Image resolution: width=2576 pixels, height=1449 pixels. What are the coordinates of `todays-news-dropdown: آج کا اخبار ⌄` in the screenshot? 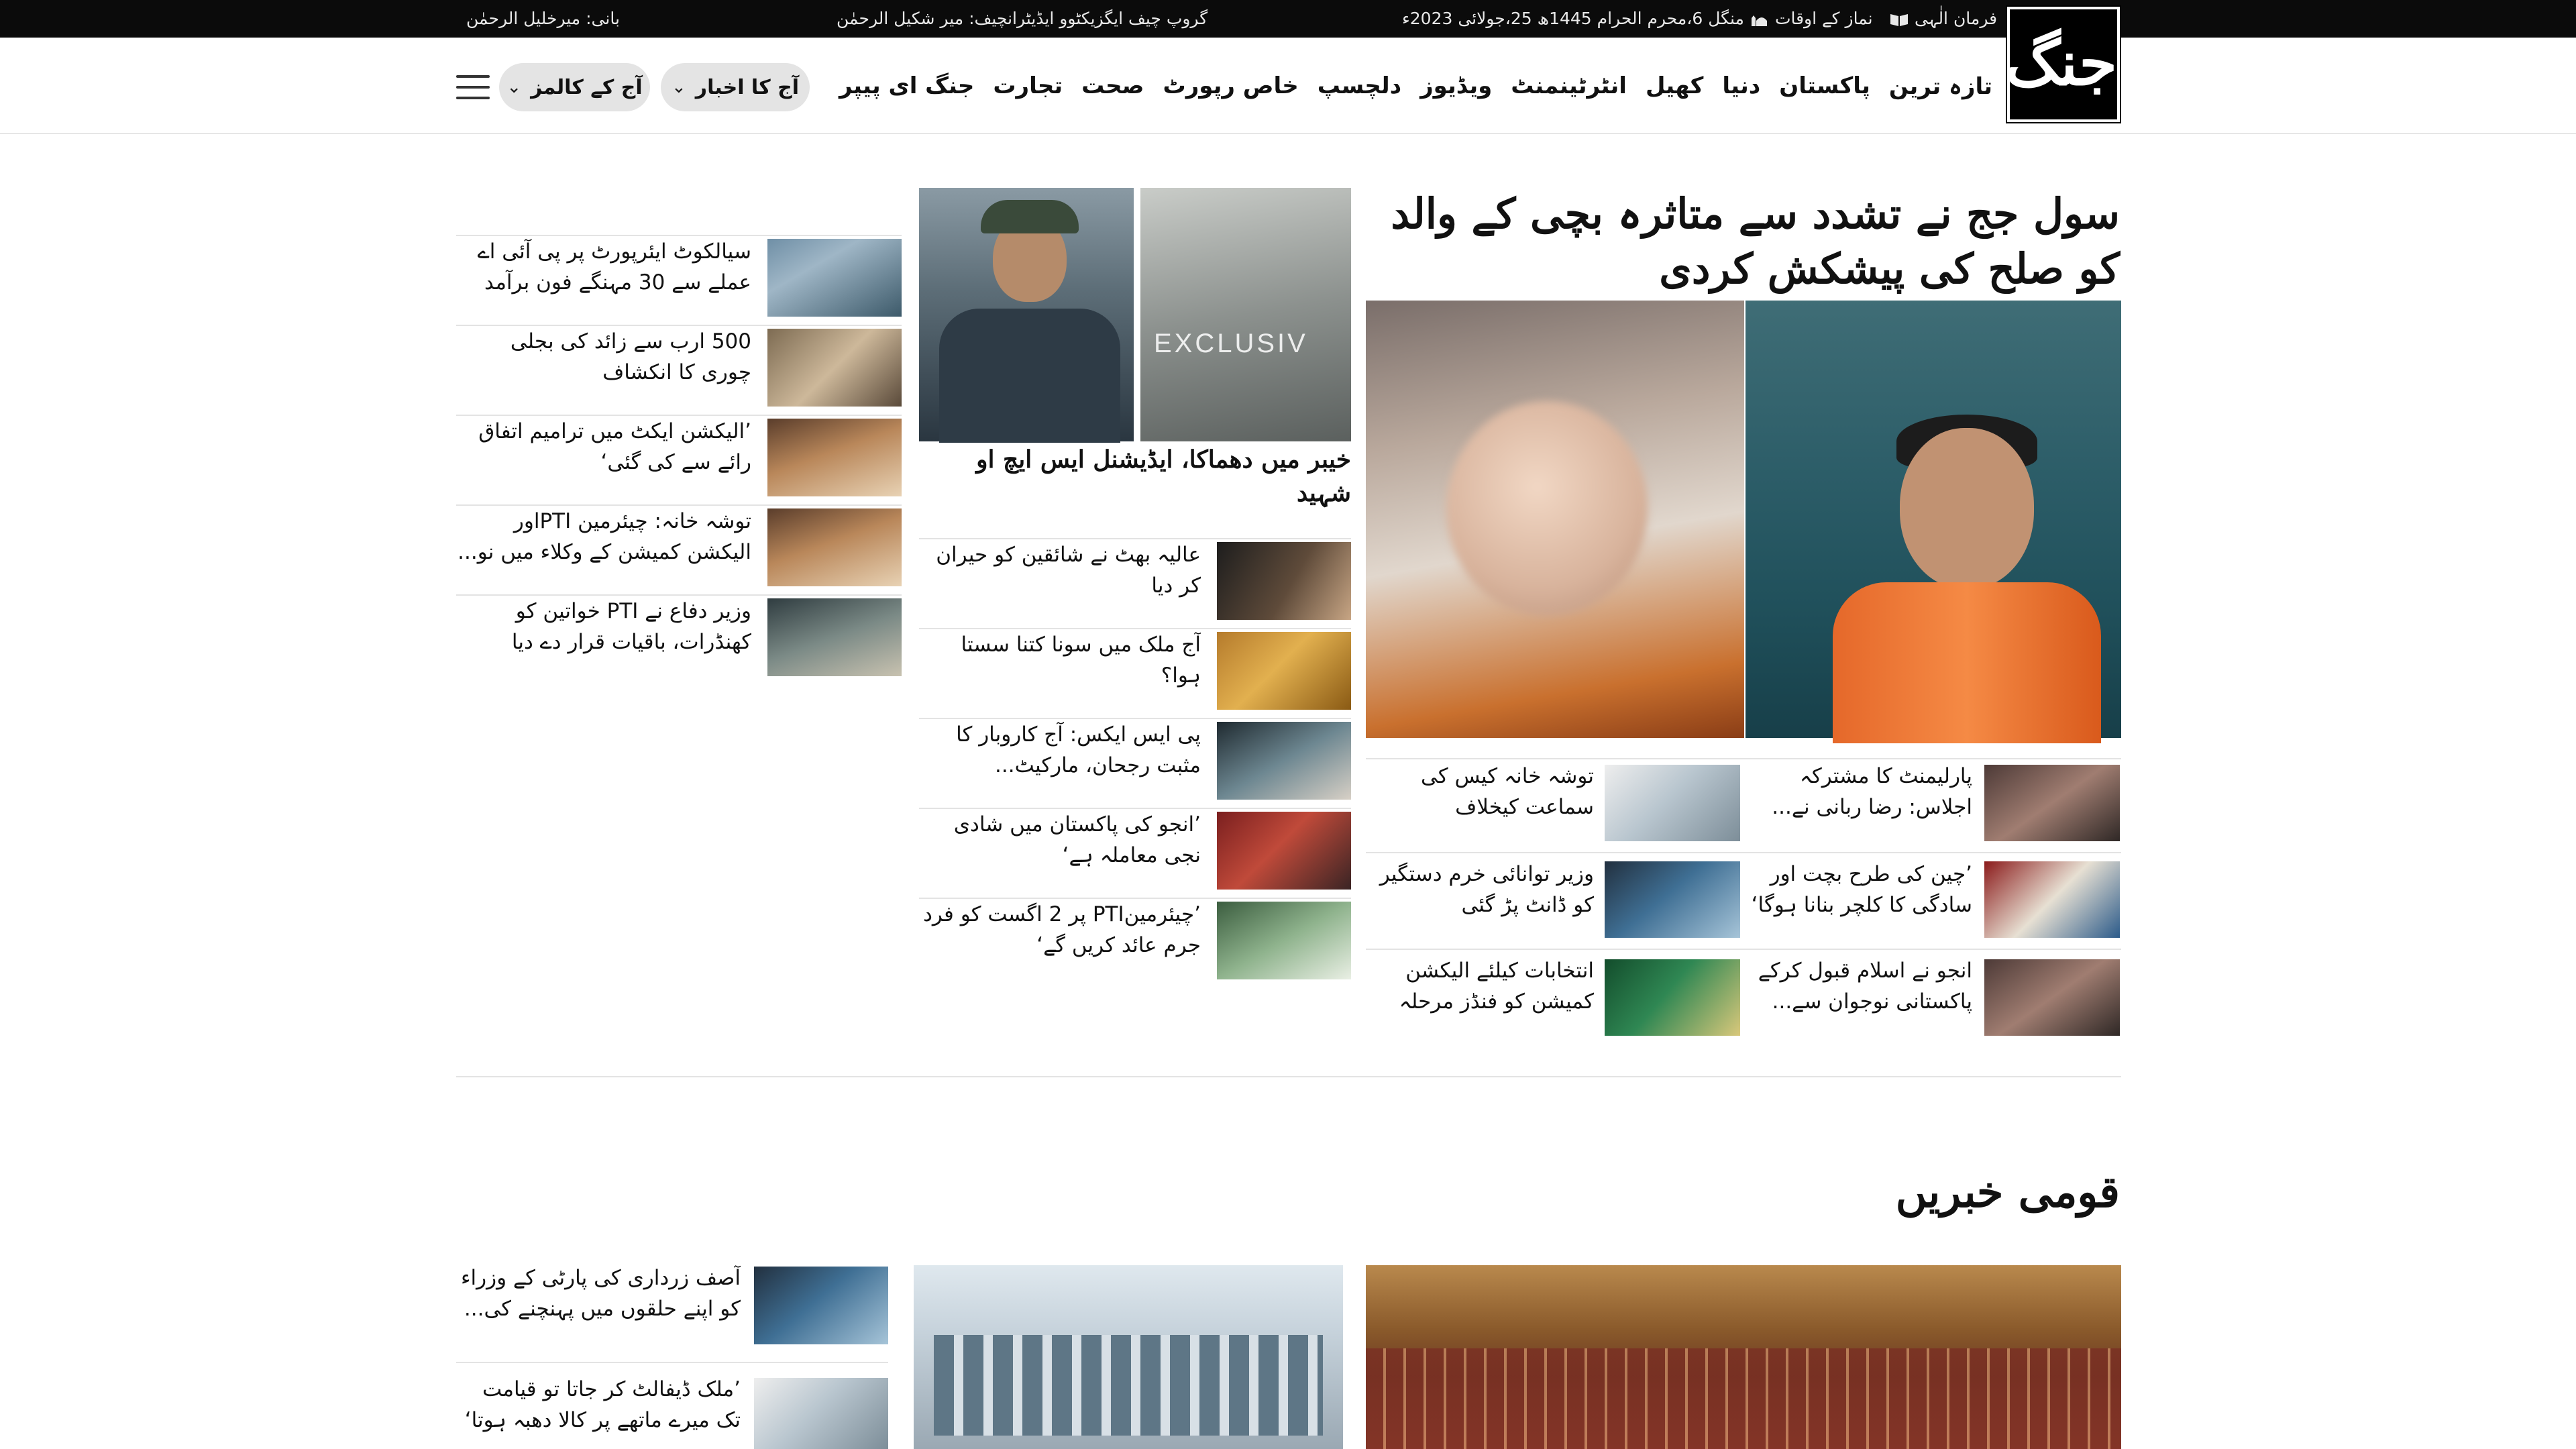 It's located at (735, 87).